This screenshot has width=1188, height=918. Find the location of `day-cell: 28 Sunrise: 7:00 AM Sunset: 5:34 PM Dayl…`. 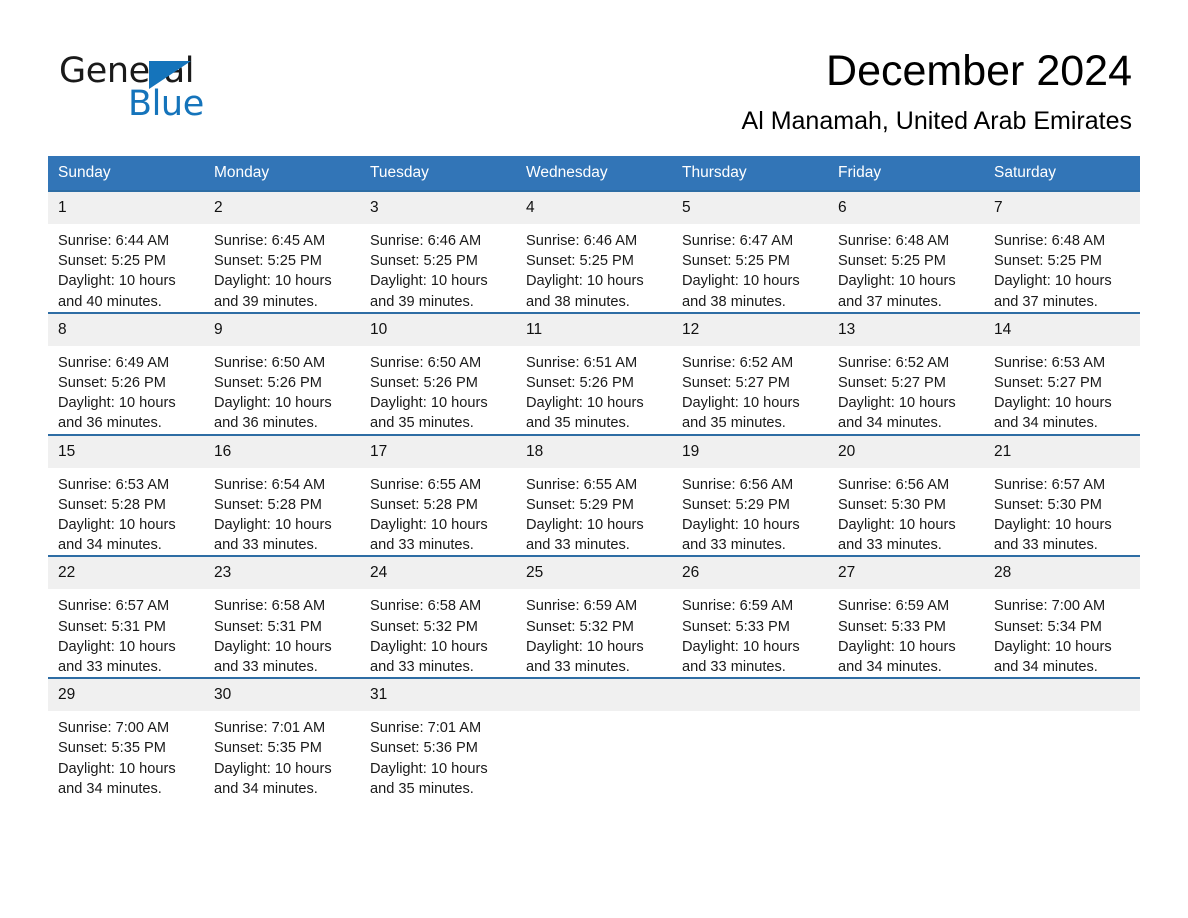

day-cell: 28 Sunrise: 7:00 AM Sunset: 5:34 PM Dayl… is located at coordinates (1062, 617).